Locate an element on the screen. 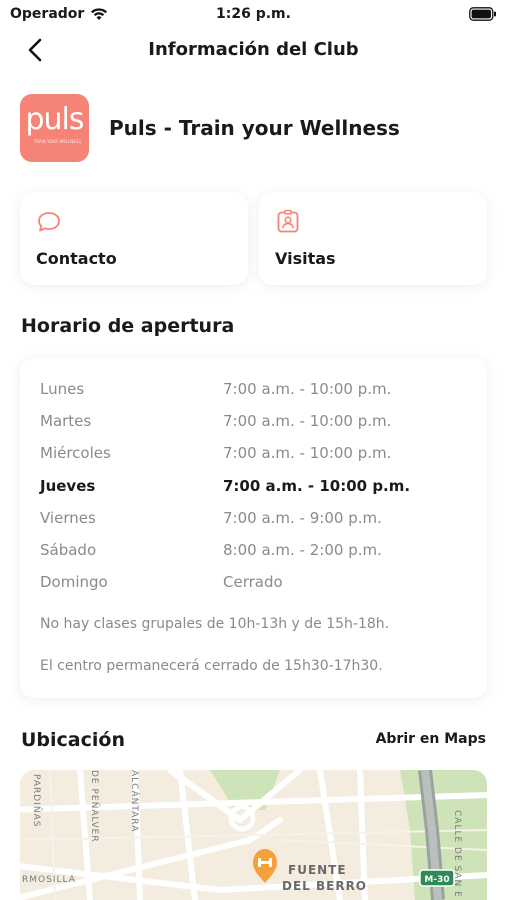  map-label-street-5: RMOSILLA is located at coordinates (49, 880).